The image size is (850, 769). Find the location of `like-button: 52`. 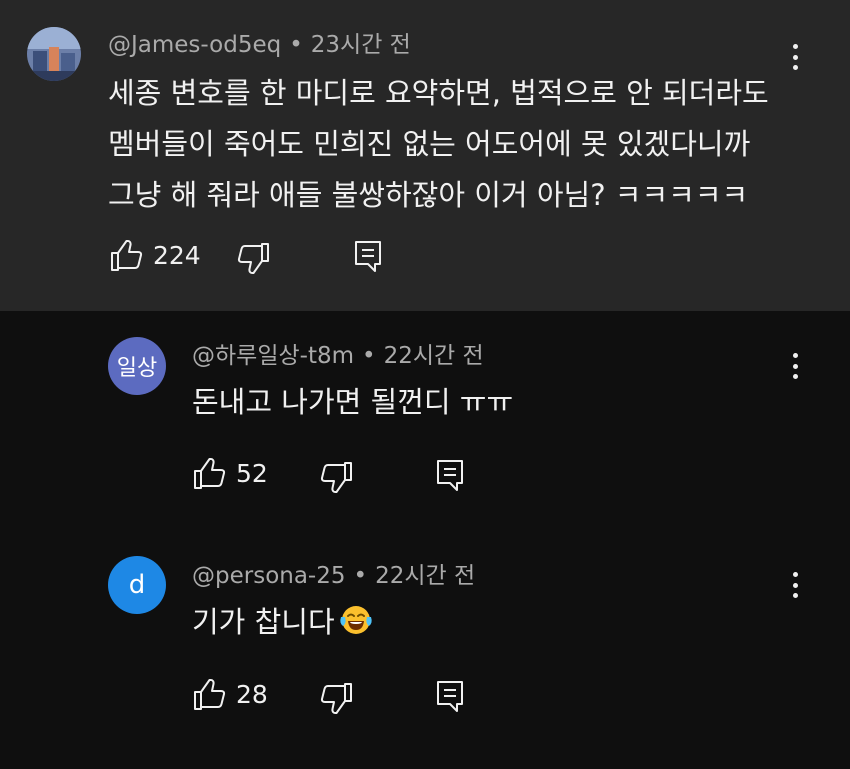

like-button: 52 is located at coordinates (230, 474).